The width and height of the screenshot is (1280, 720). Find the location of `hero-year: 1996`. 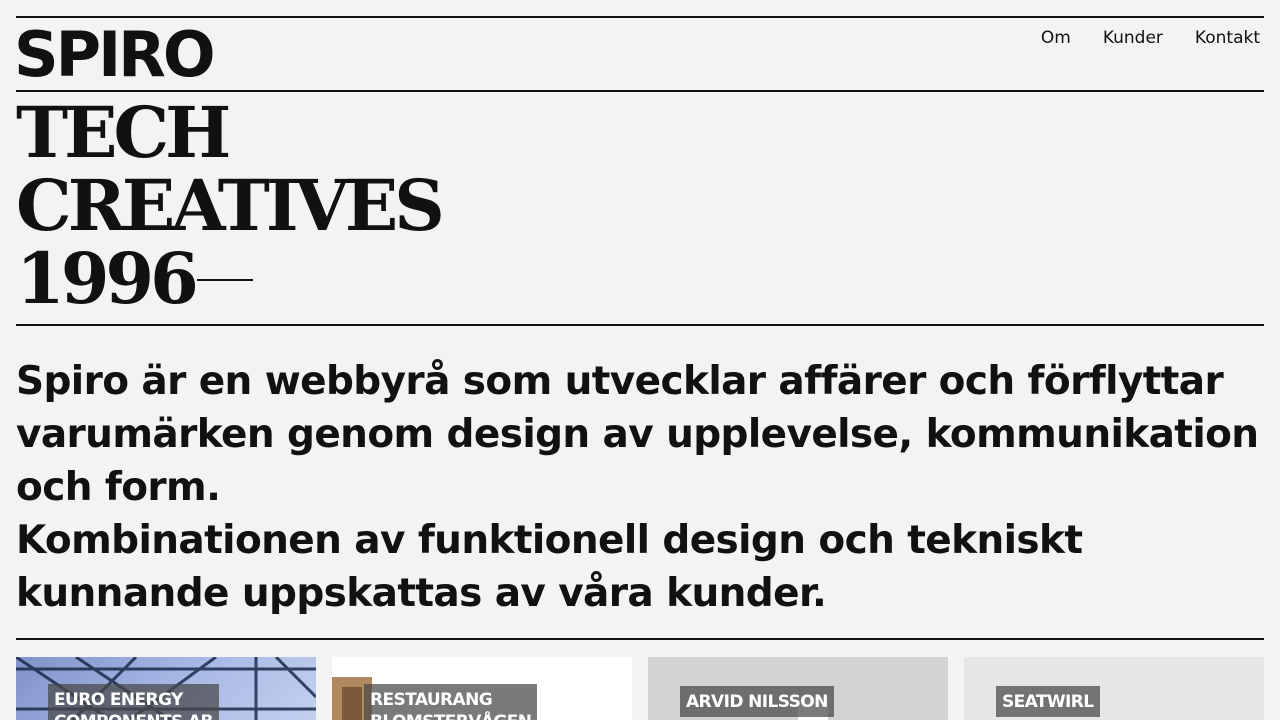

hero-year: 1996 is located at coordinates (107, 278).